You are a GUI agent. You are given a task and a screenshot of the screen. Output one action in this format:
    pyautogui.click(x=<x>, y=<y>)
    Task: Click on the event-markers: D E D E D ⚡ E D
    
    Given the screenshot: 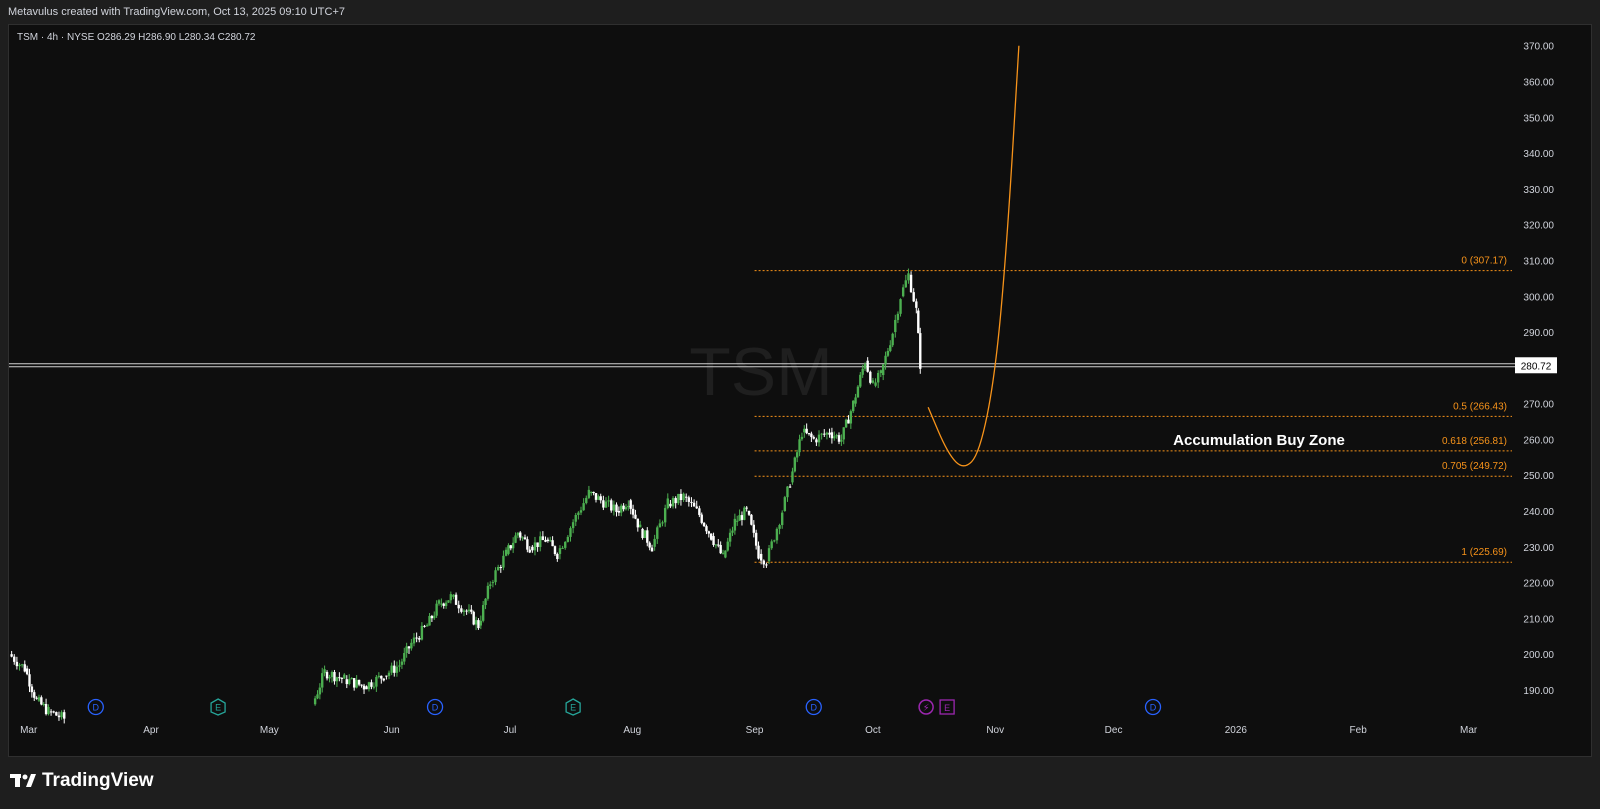 What is the action you would take?
    pyautogui.click(x=624, y=707)
    